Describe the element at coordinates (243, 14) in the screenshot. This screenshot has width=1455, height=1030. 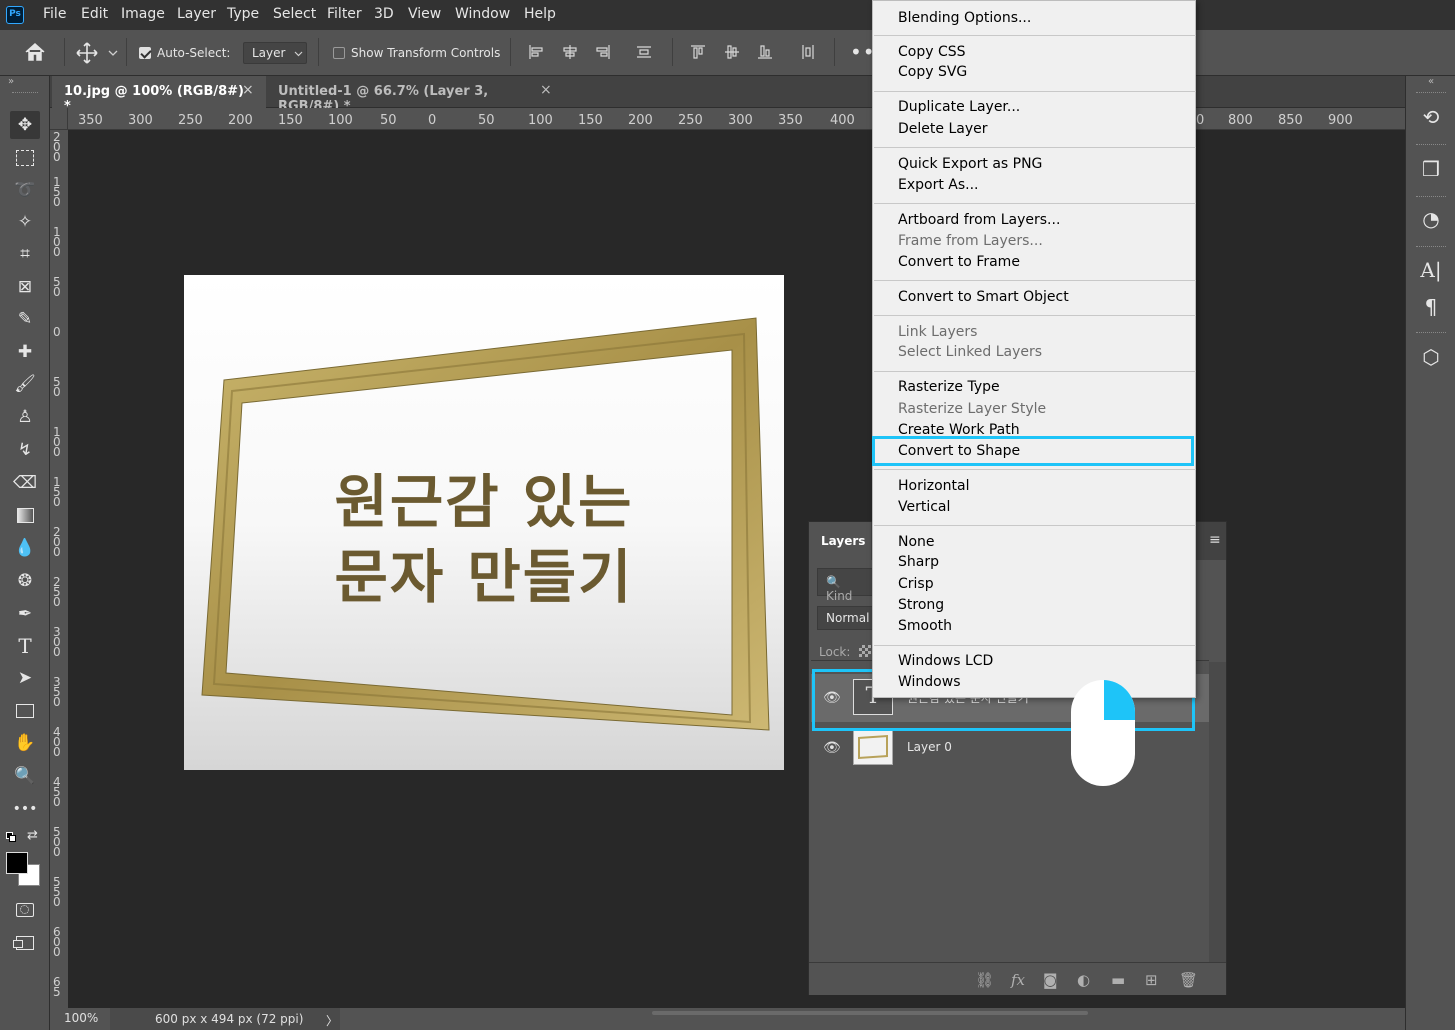
I see `menu-type: Type` at that location.